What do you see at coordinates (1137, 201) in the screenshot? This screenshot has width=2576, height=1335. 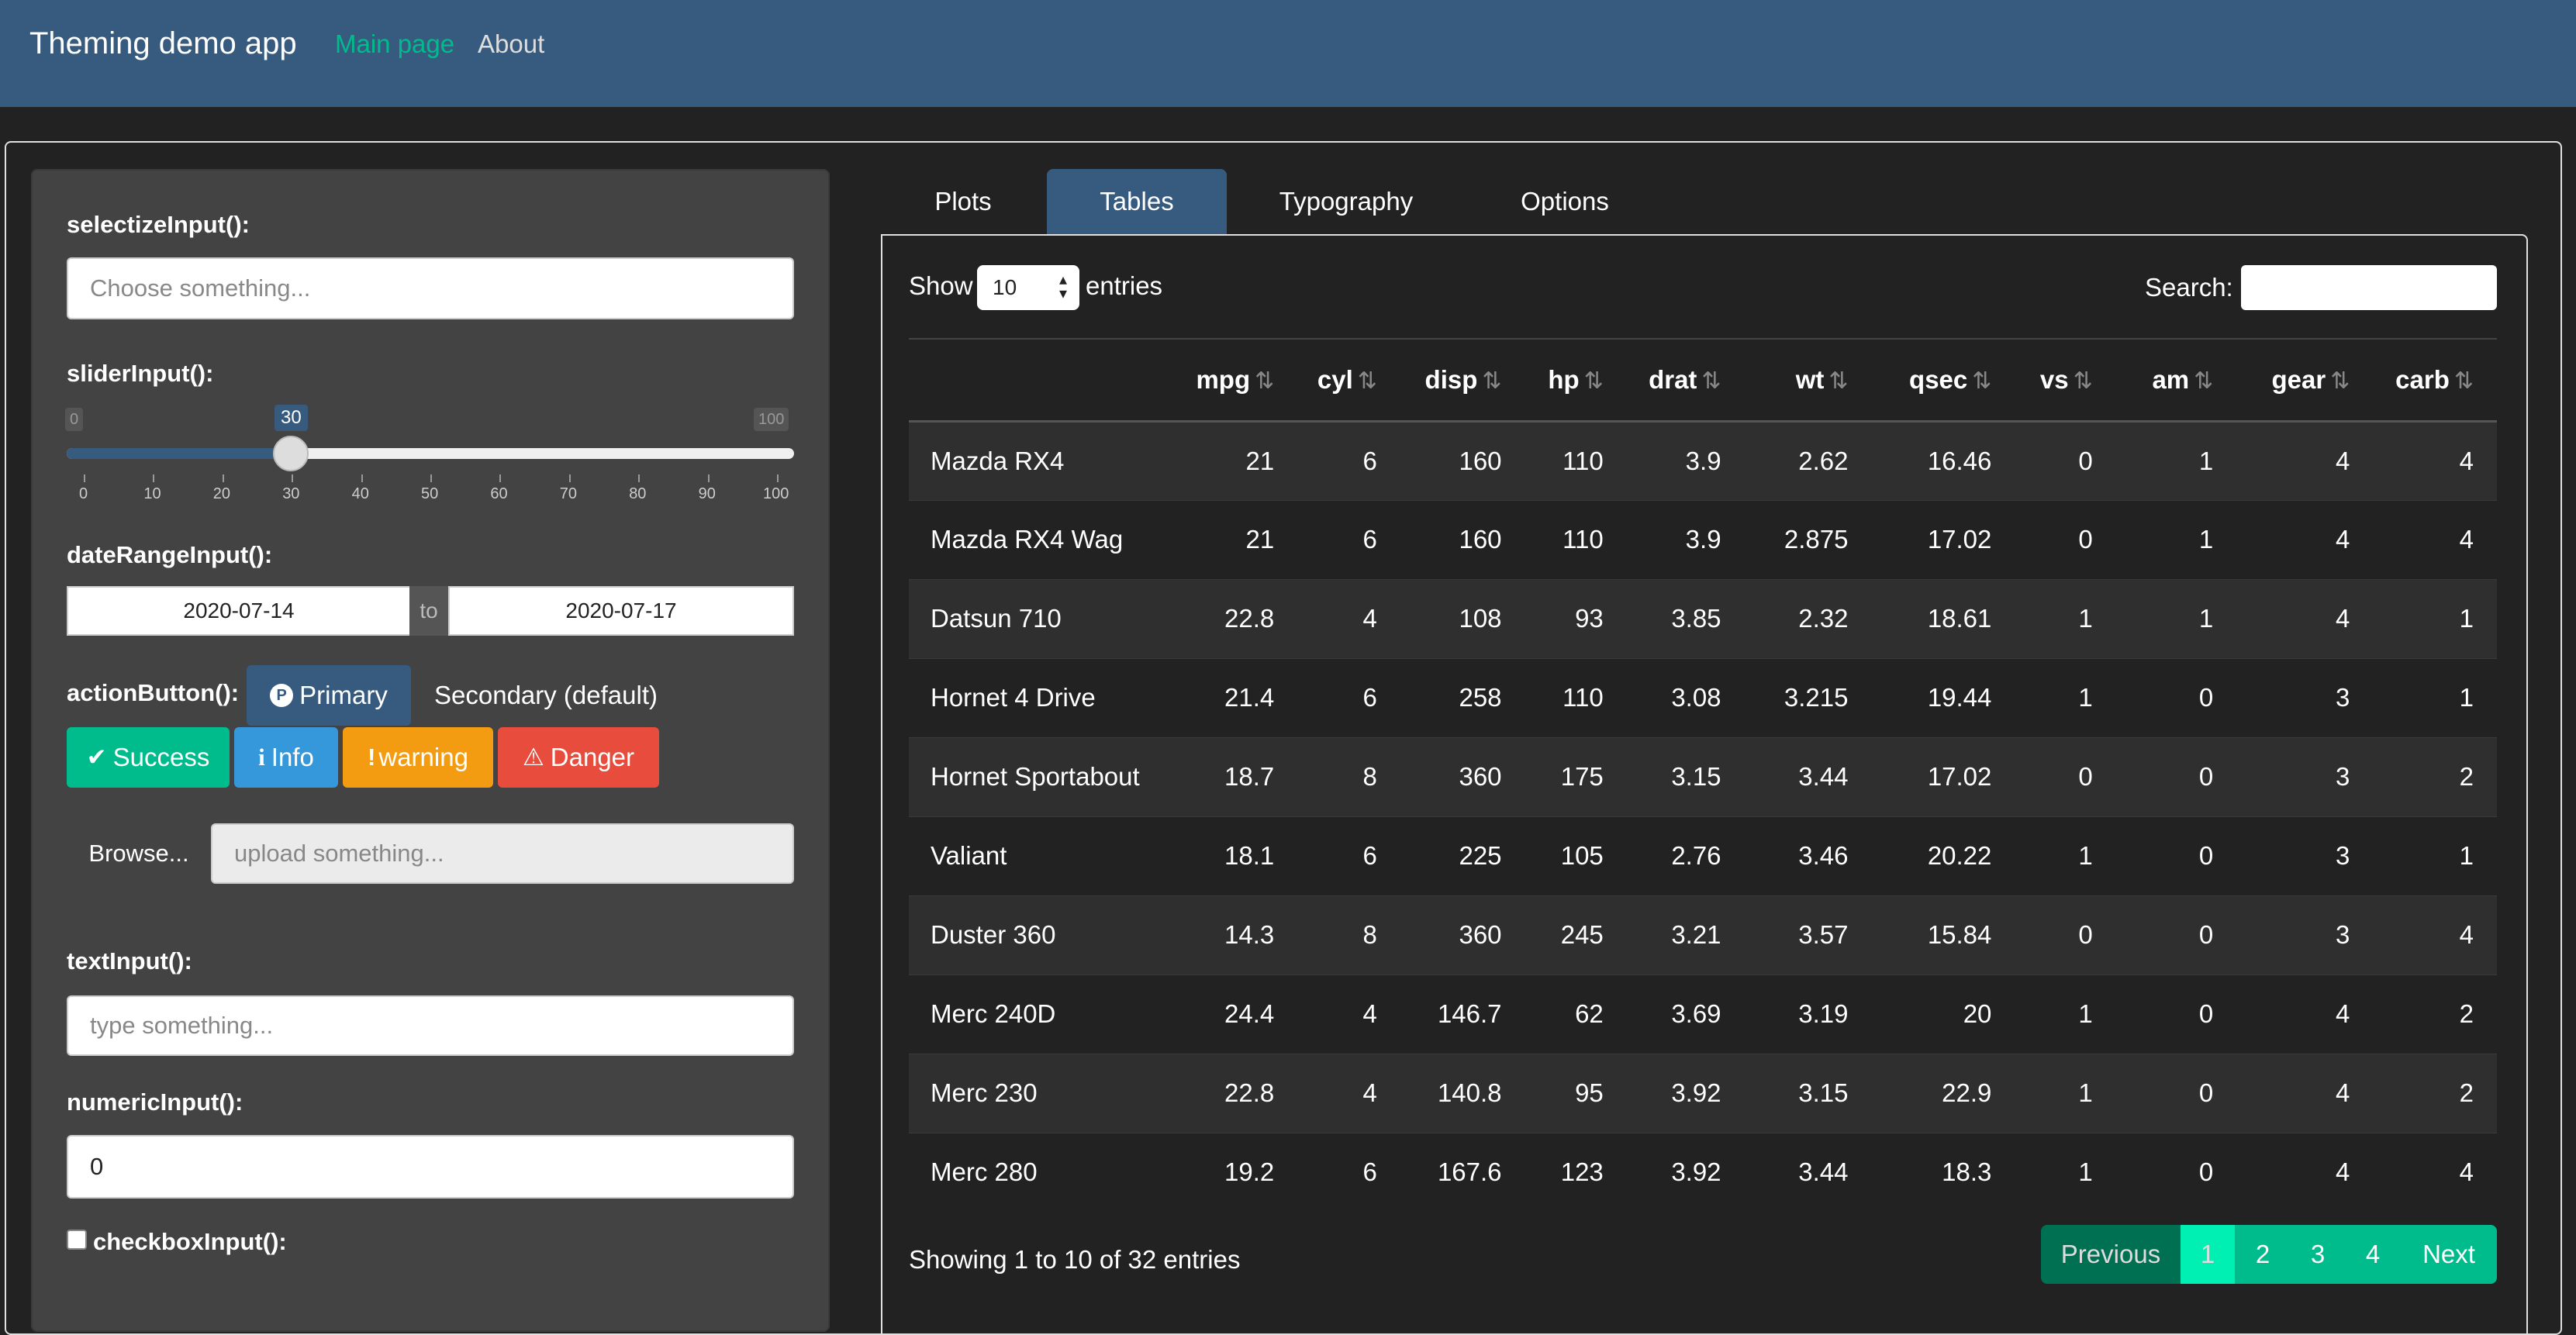 I see `tab-tables: Tables` at bounding box center [1137, 201].